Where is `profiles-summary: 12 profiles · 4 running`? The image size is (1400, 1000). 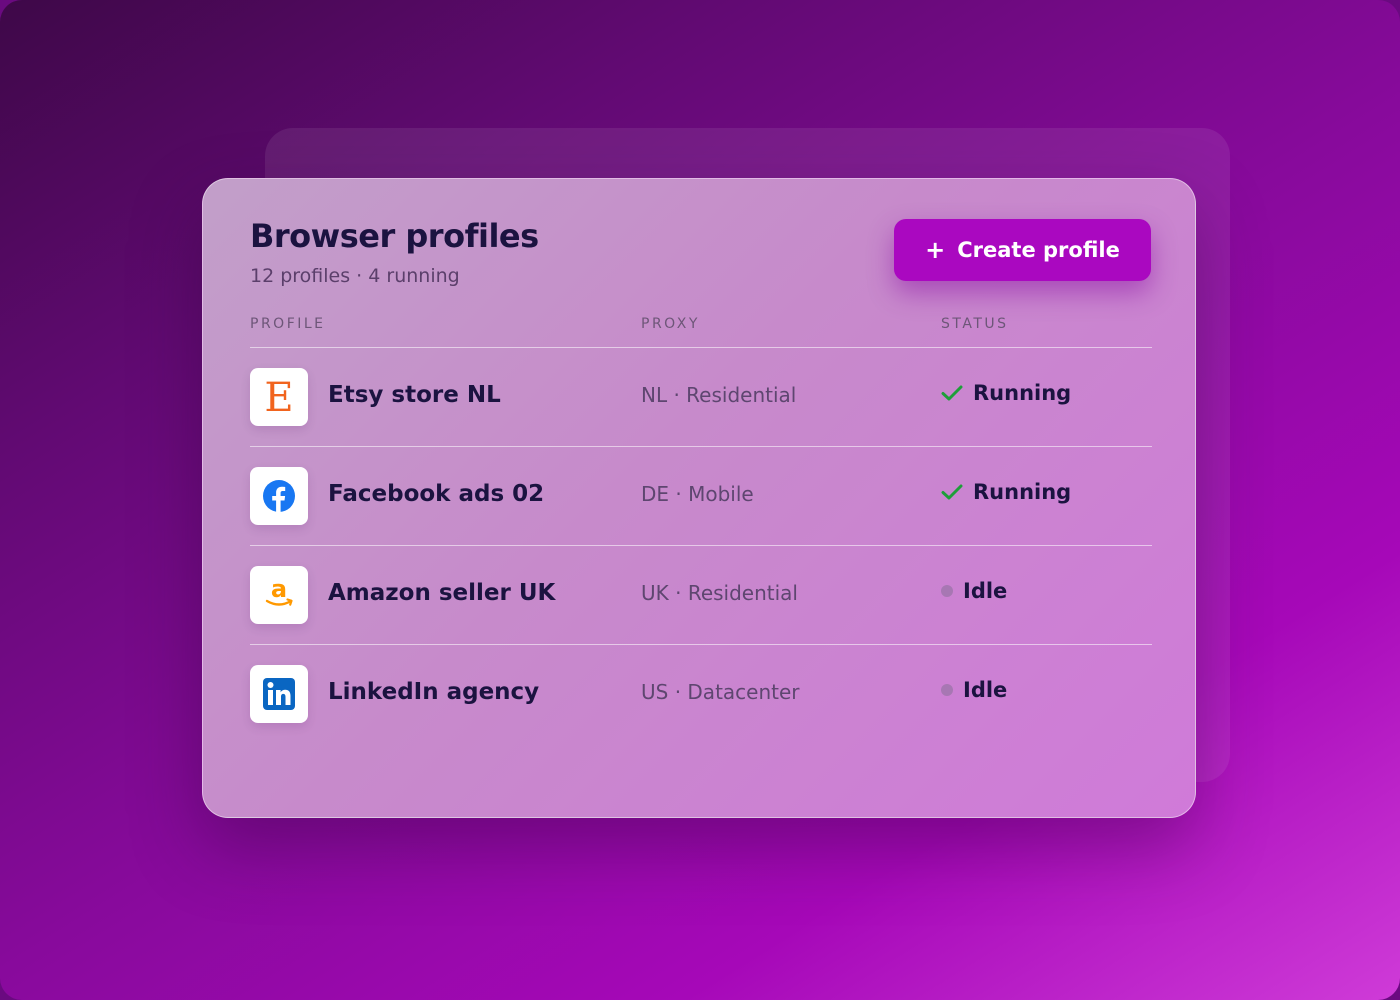 profiles-summary: 12 profiles · 4 running is located at coordinates (355, 276).